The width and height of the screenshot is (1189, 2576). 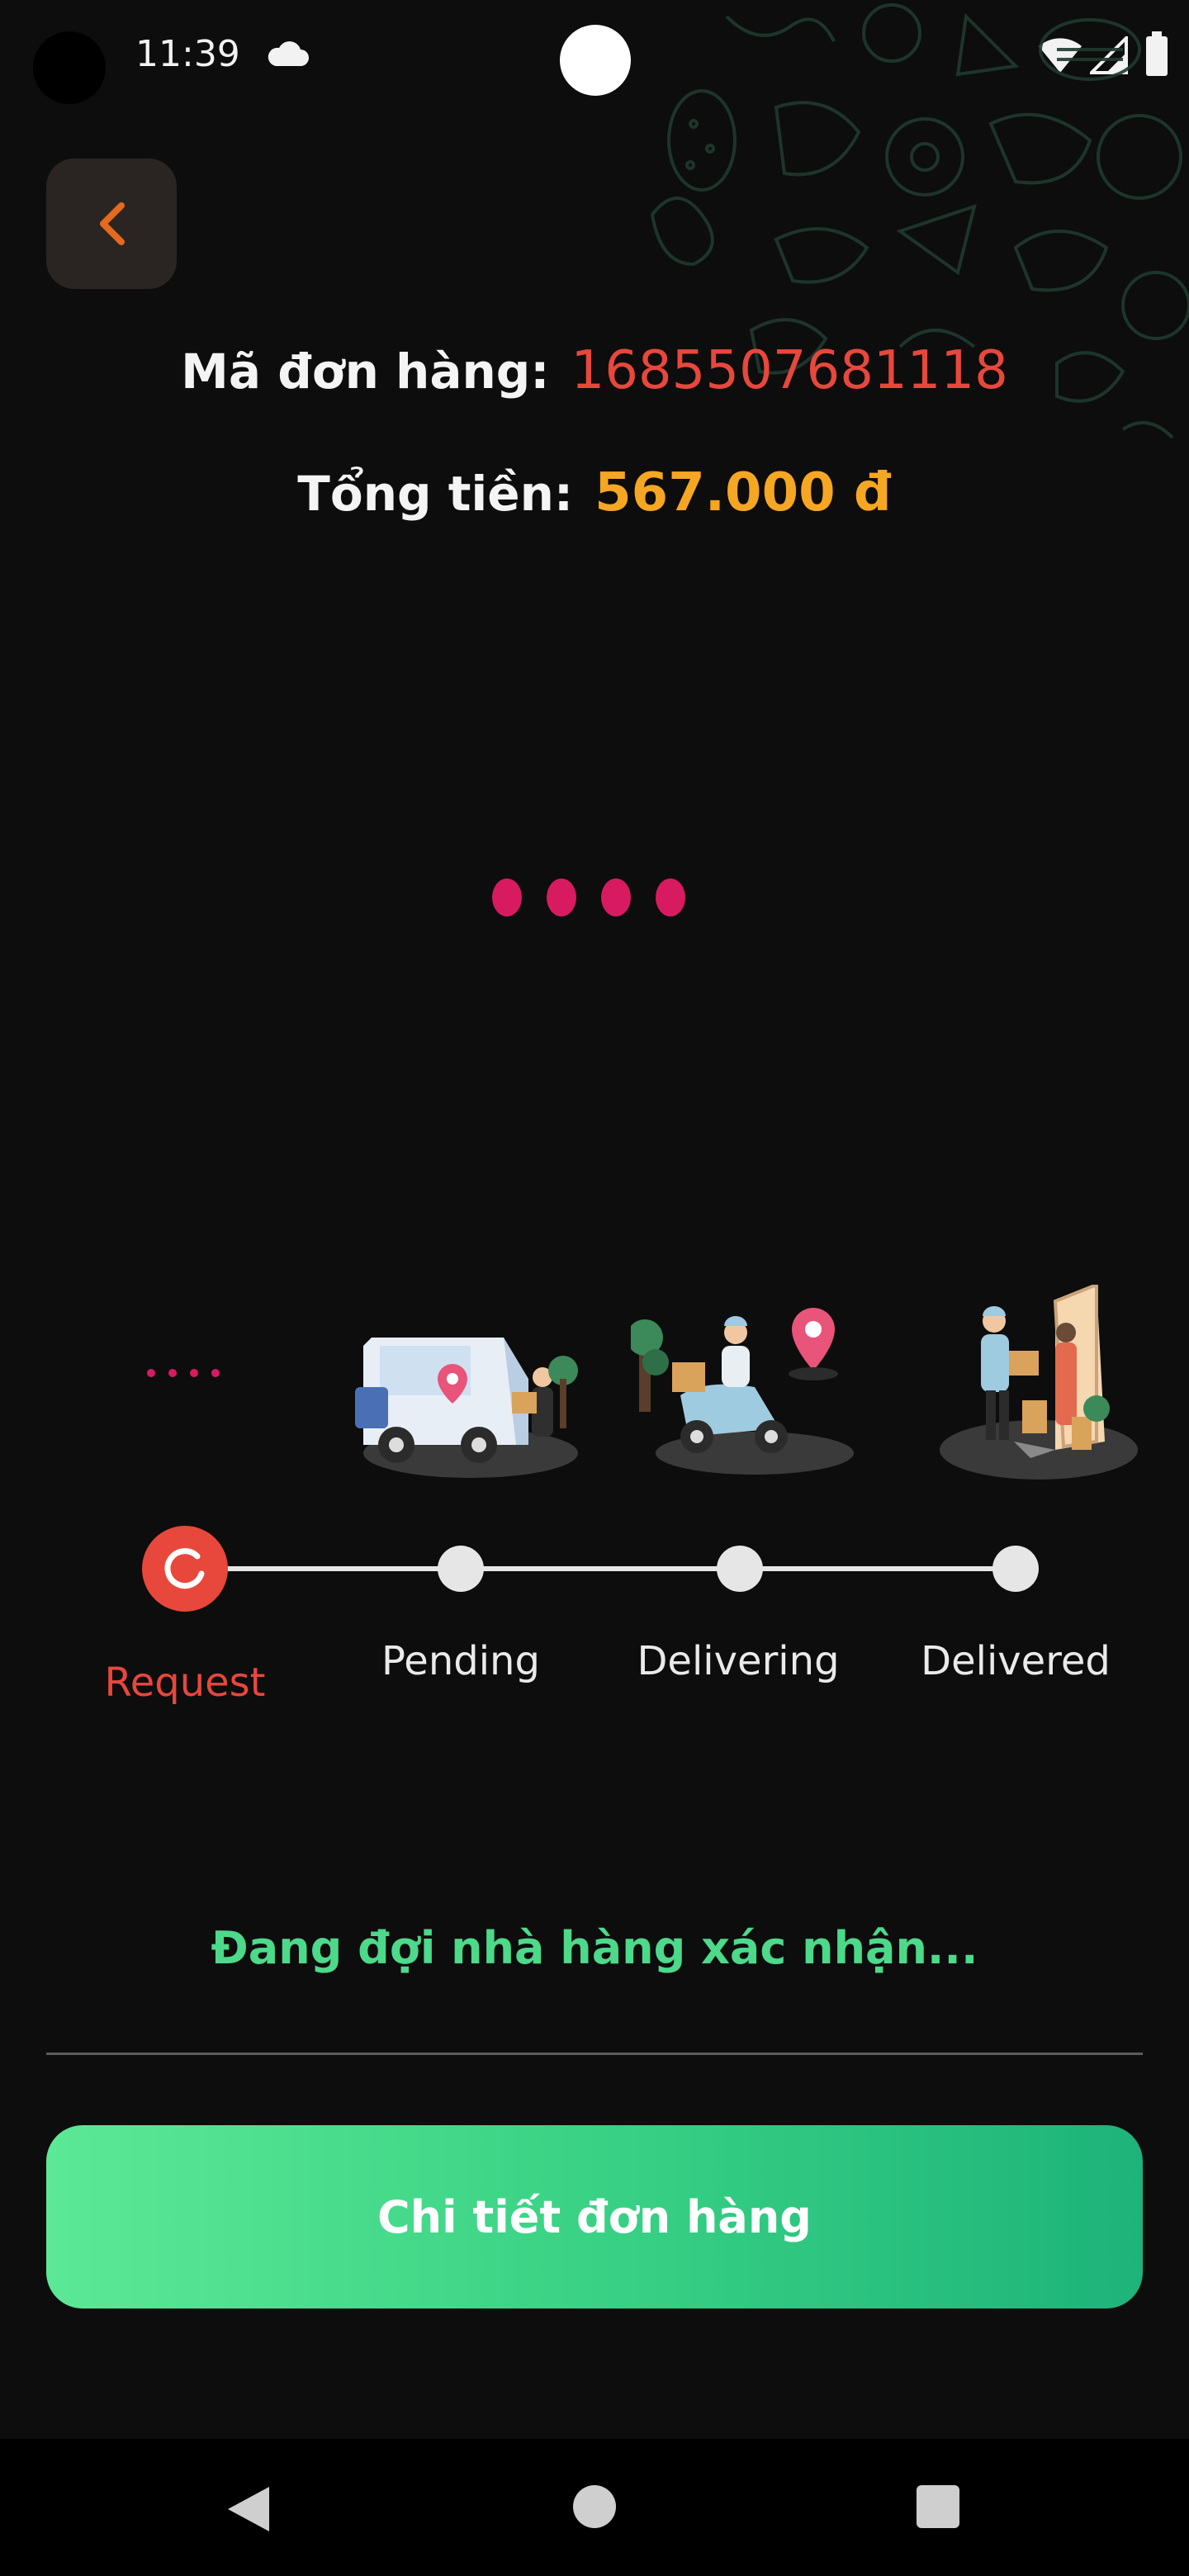 What do you see at coordinates (69, 67) in the screenshot?
I see `camera-cutout` at bounding box center [69, 67].